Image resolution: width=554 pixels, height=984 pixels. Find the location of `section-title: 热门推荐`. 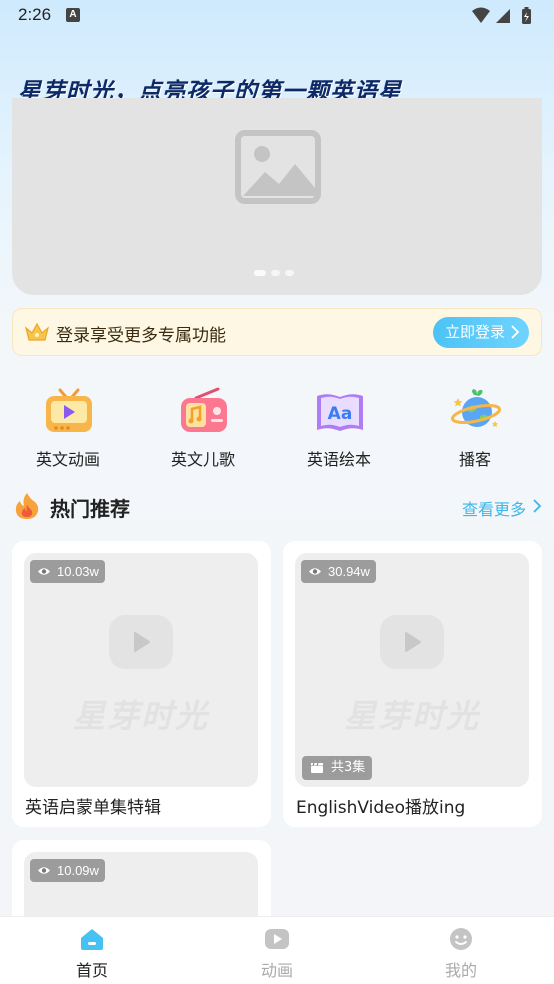

section-title: 热门推荐 is located at coordinates (90, 509).